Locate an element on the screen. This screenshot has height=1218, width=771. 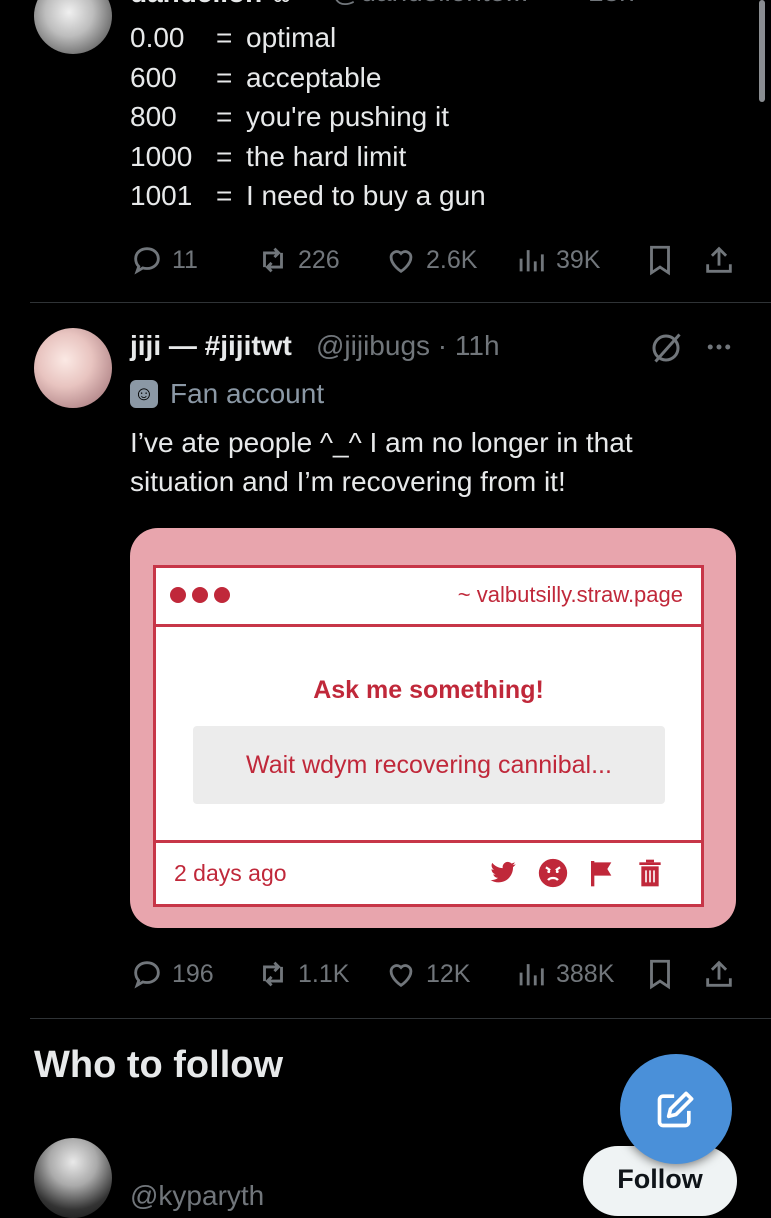
scrollbar is located at coordinates (762, 51).